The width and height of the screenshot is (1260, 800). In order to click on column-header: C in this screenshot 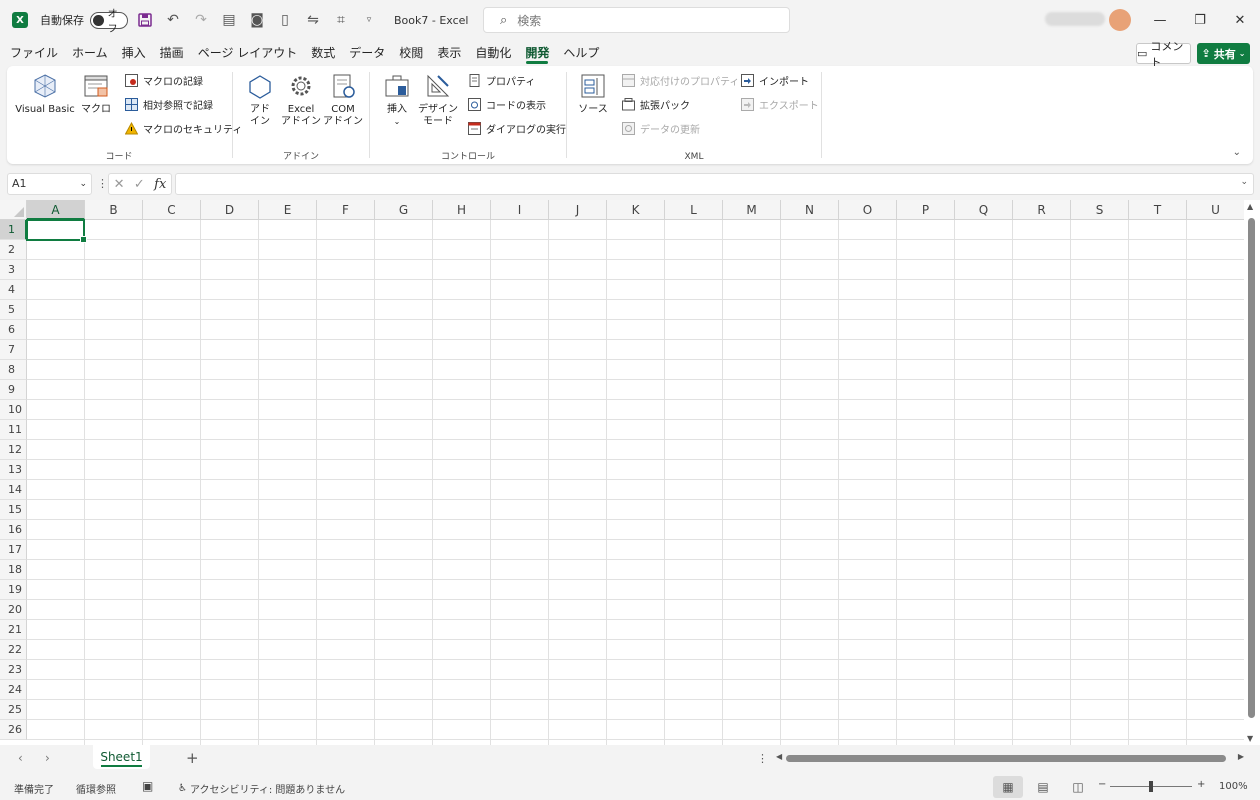, I will do `click(172, 210)`.